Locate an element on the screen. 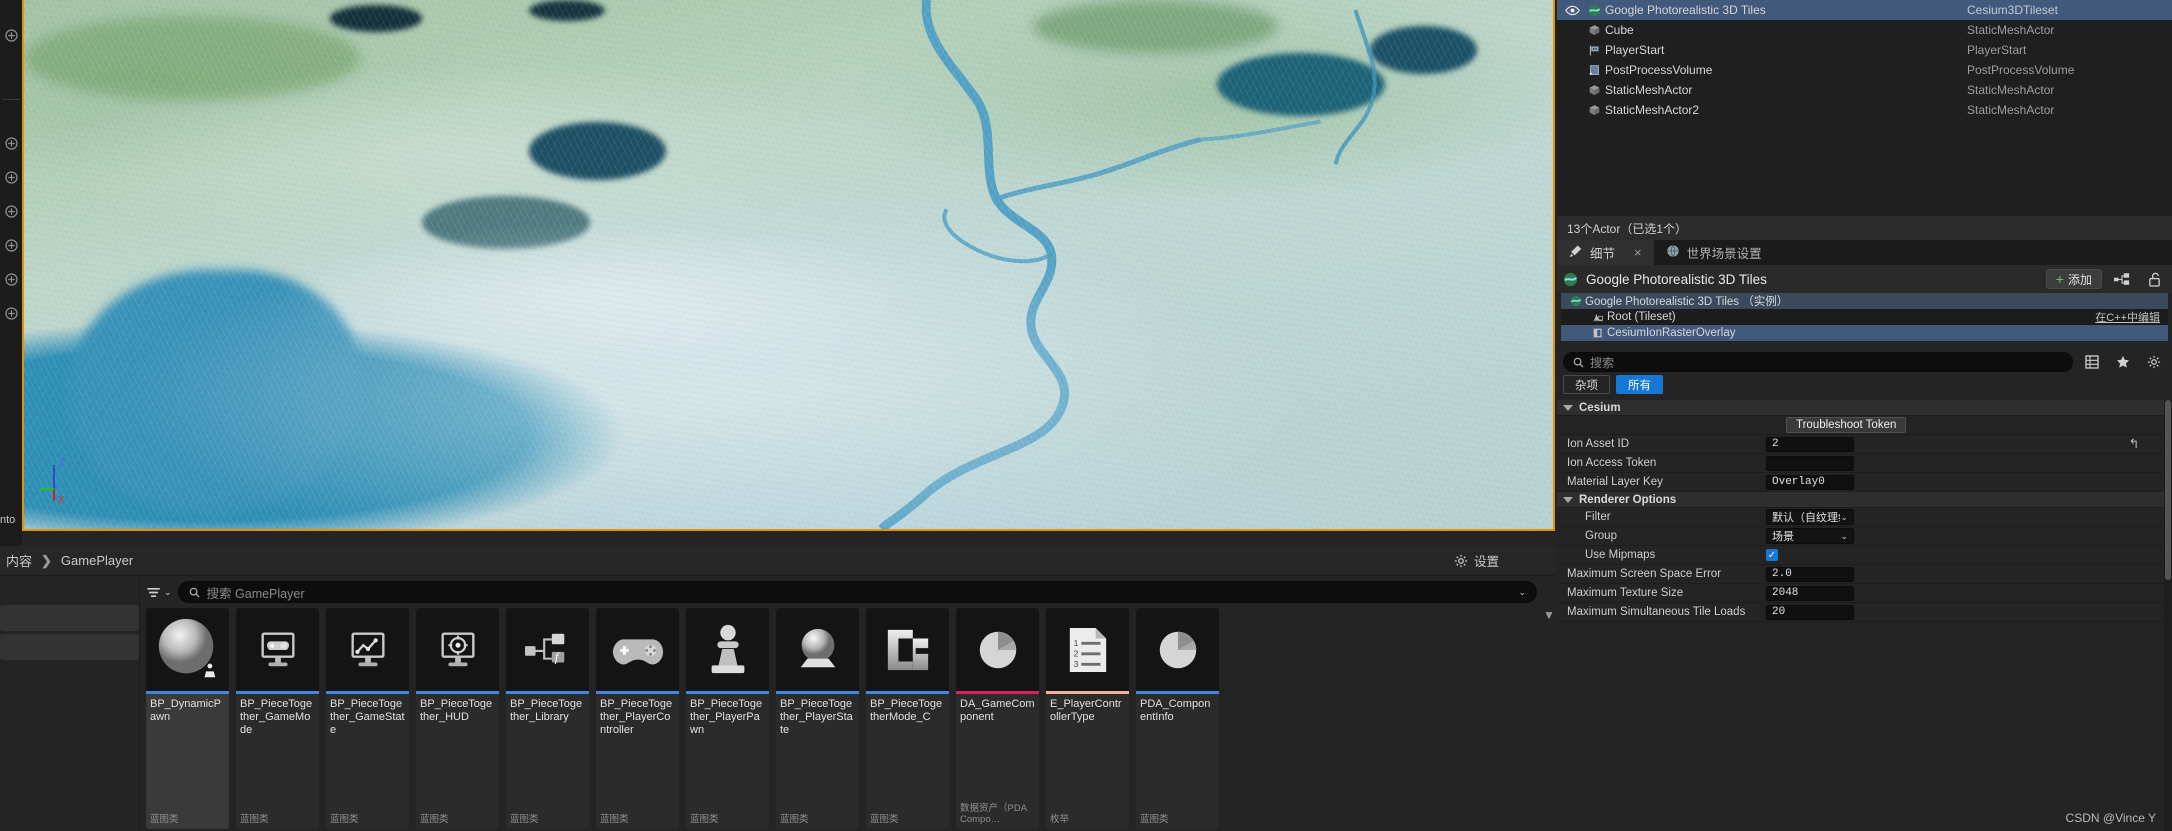 The image size is (2172, 831). close-icon: × is located at coordinates (1638, 252).